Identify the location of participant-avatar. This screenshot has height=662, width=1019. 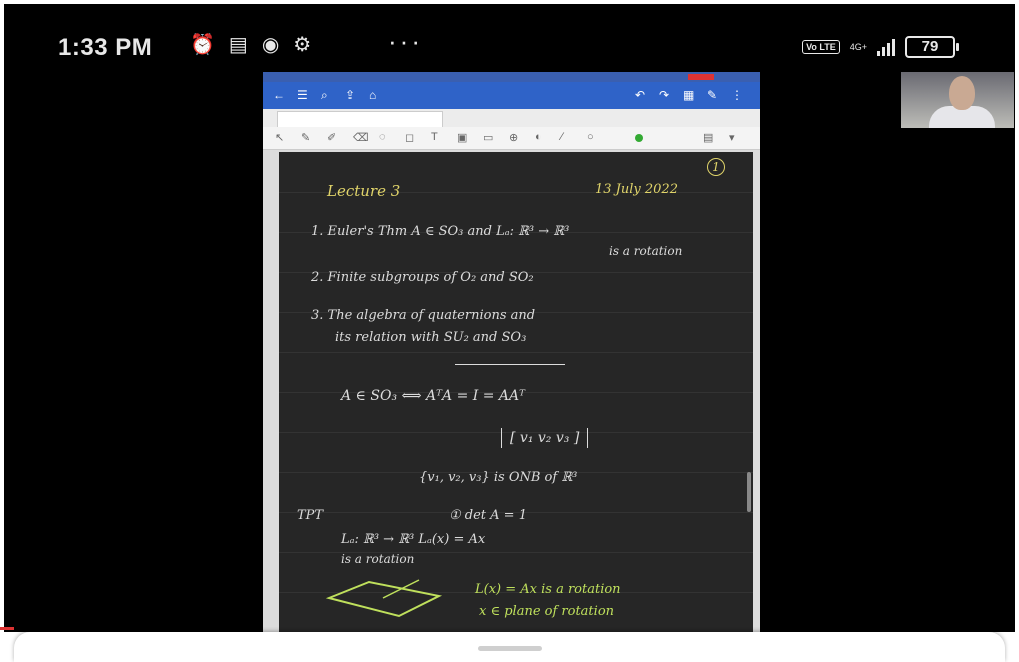
(962, 93).